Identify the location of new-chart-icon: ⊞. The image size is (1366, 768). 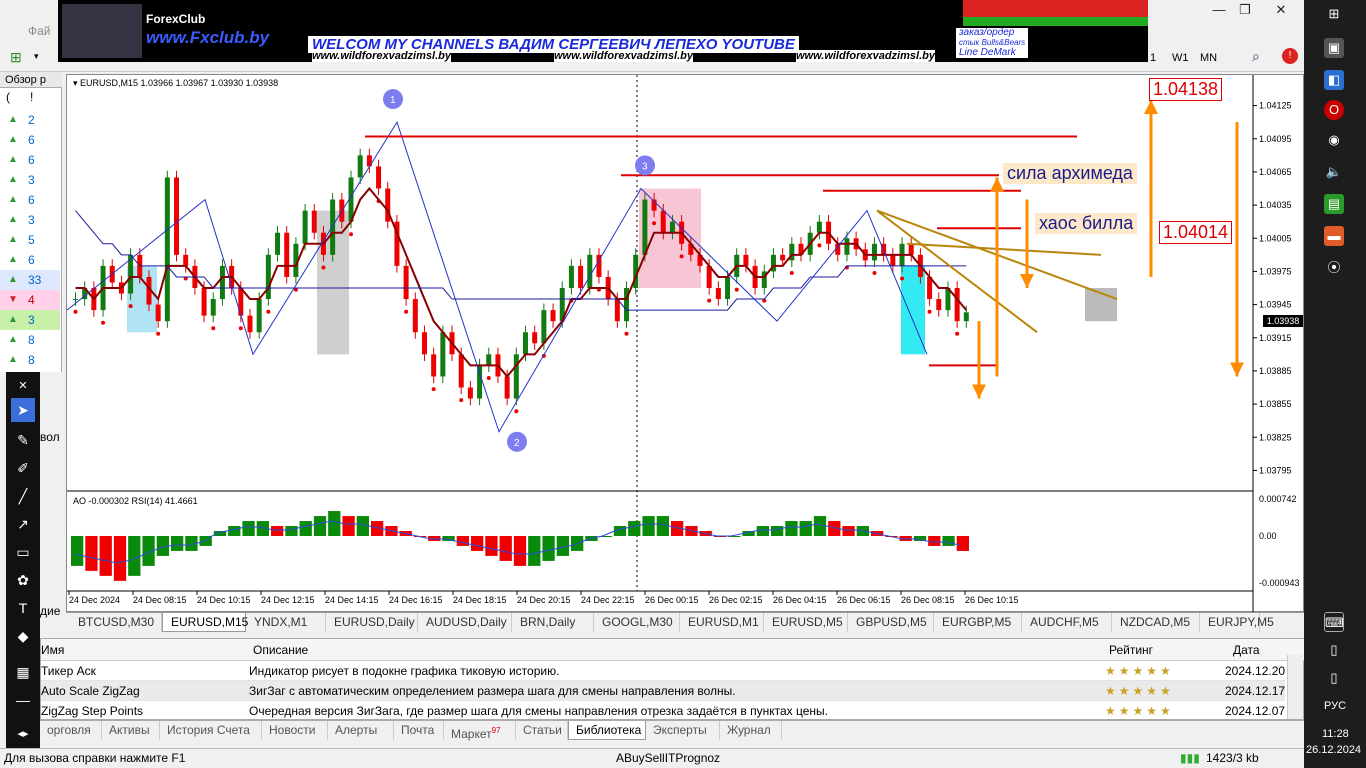
(16, 57).